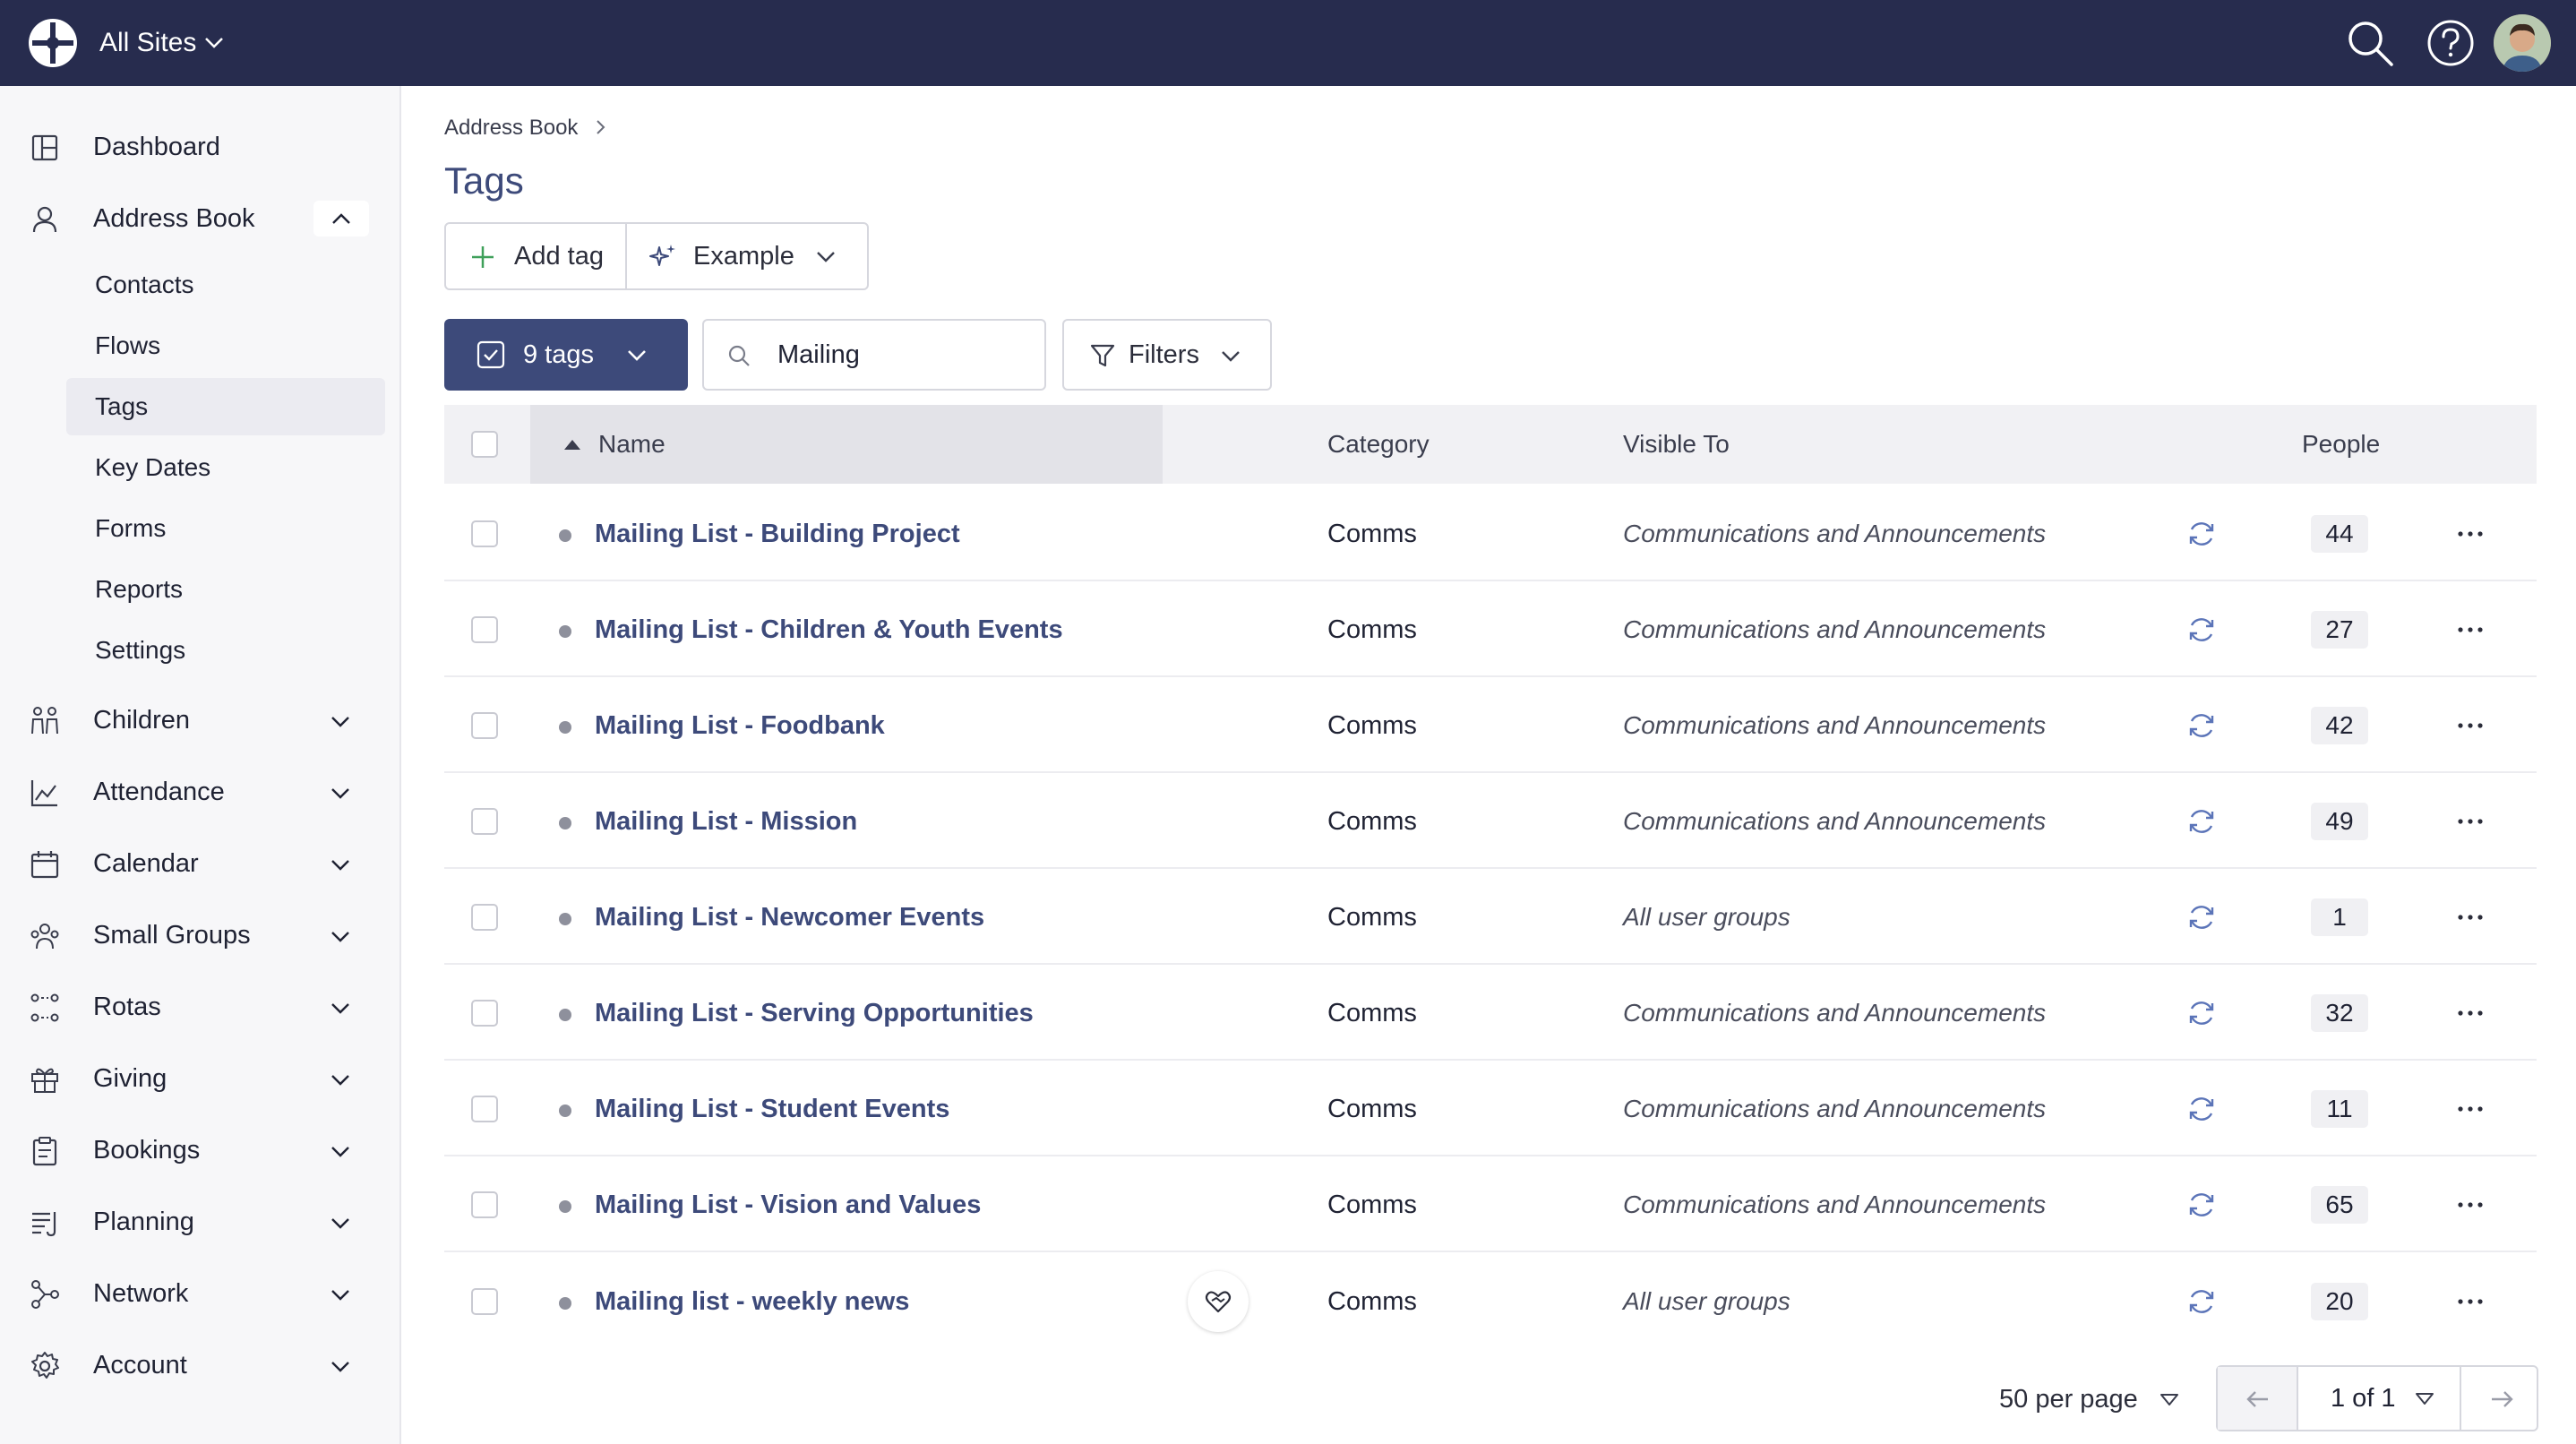 The height and width of the screenshot is (1444, 2576). Describe the element at coordinates (2068, 1399) in the screenshot. I see `per-page-select: 50 per page` at that location.